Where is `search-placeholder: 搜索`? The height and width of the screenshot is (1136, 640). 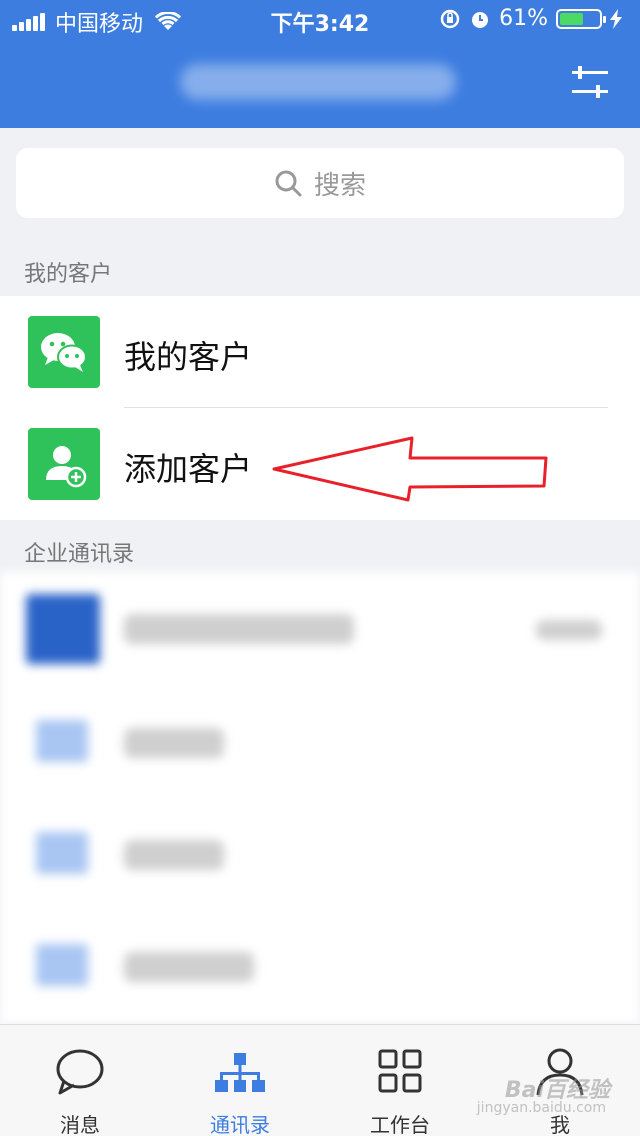 search-placeholder: 搜索 is located at coordinates (339, 185).